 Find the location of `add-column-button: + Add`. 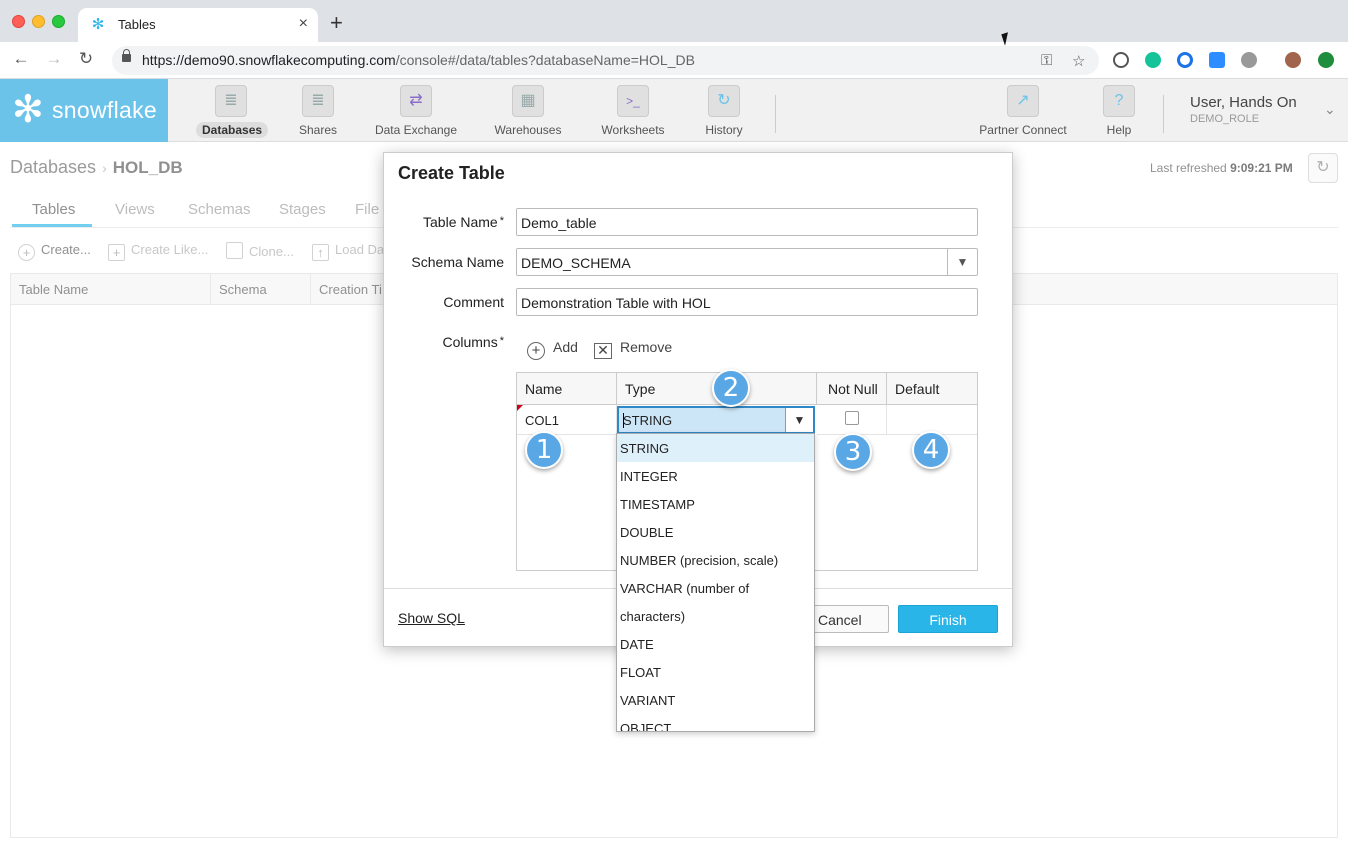

add-column-button: + Add is located at coordinates (552, 349).